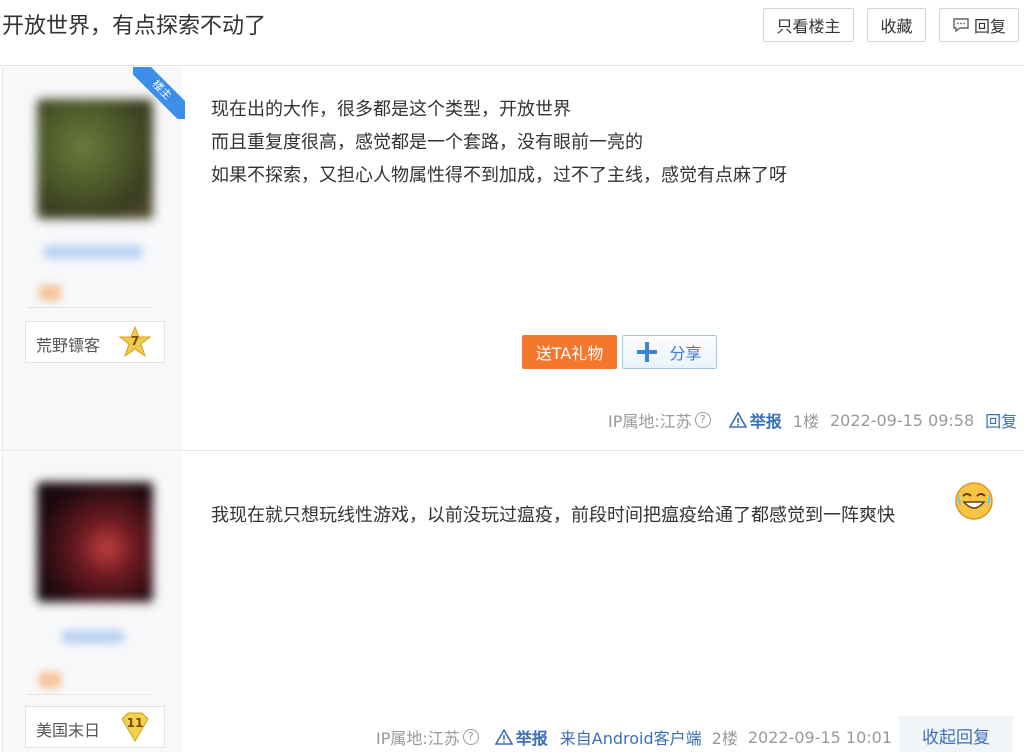 This screenshot has height=752, width=1024. I want to click on thread-title: 开放世界，有点探索不动了, so click(134, 26).